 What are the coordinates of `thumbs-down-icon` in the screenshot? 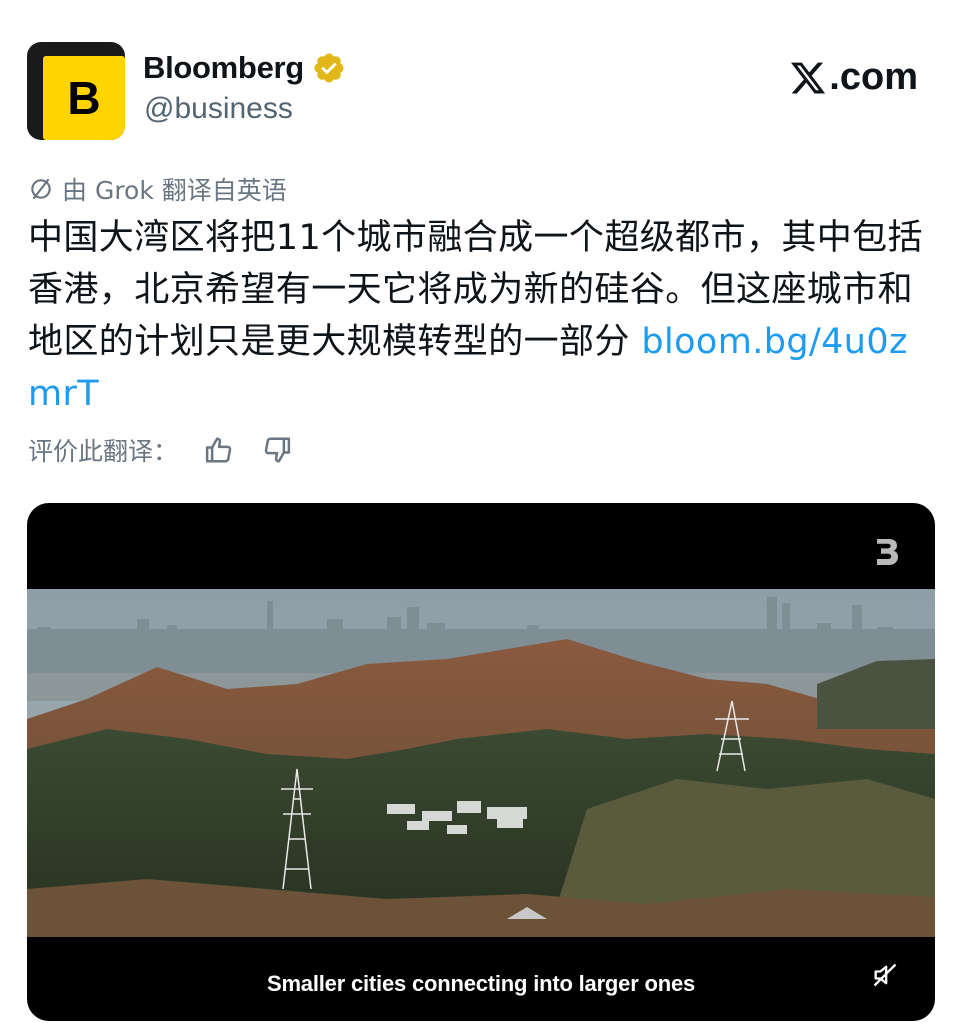 It's located at (277, 450).